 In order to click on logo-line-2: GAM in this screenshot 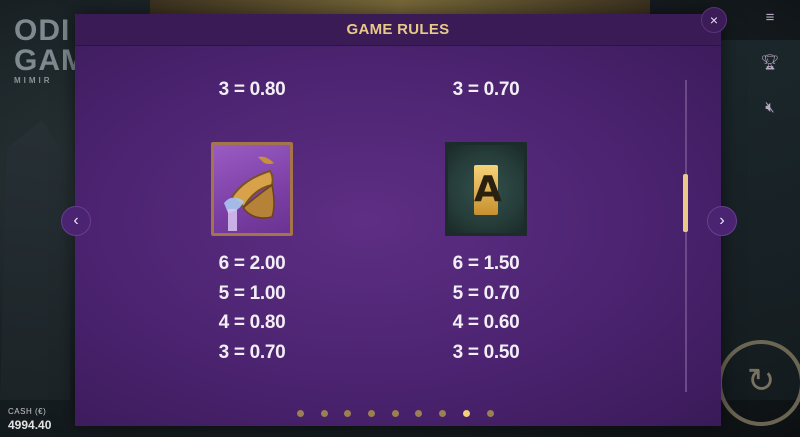, I will do `click(50, 60)`.